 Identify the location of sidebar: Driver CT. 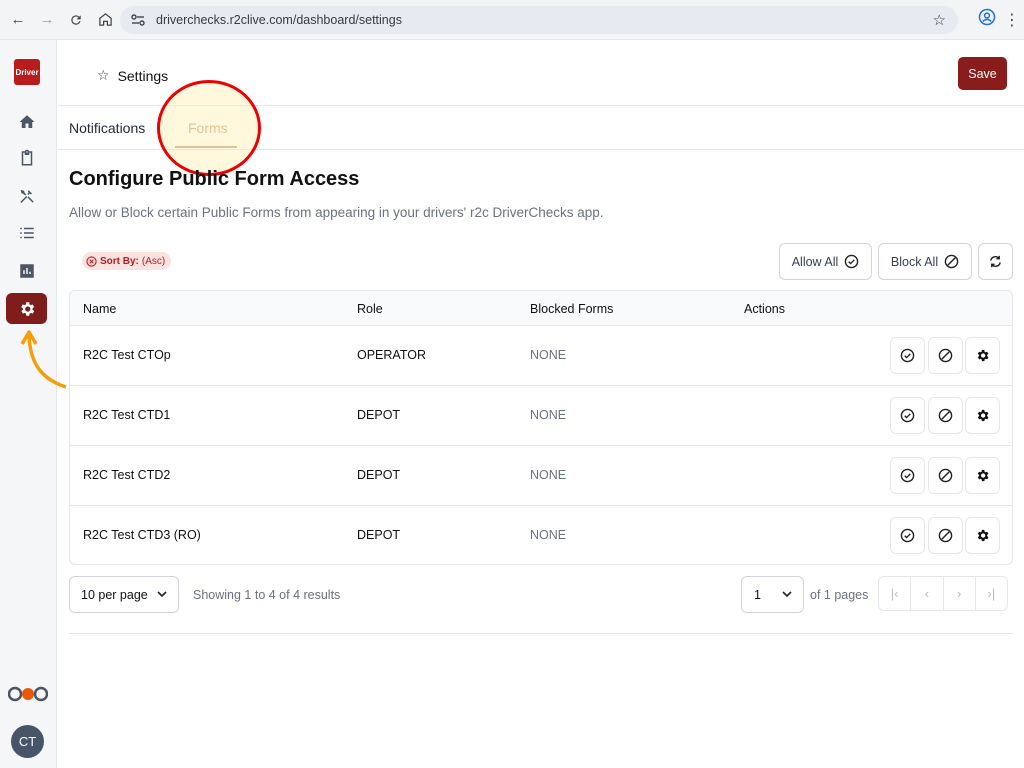
(28, 404).